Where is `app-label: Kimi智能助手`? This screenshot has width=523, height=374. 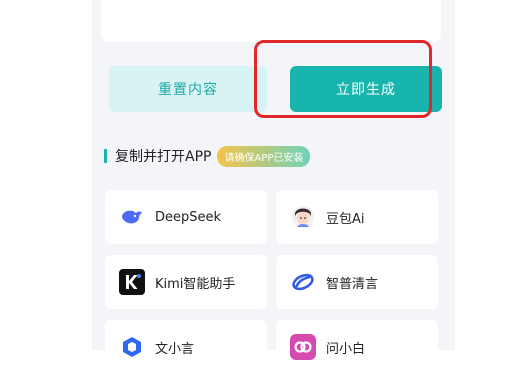
app-label: Kimi智能助手 is located at coordinates (195, 284).